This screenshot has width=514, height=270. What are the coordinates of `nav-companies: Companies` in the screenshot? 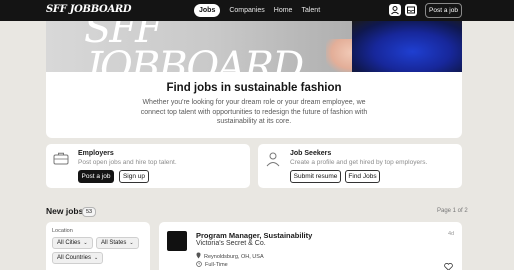 It's located at (246, 10).